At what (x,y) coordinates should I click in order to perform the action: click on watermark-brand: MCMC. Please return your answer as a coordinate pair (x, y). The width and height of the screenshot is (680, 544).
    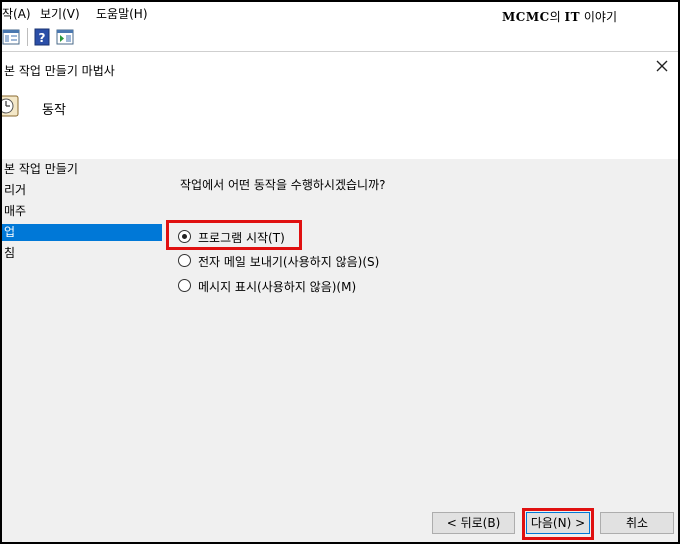
    Looking at the image, I should click on (526, 17).